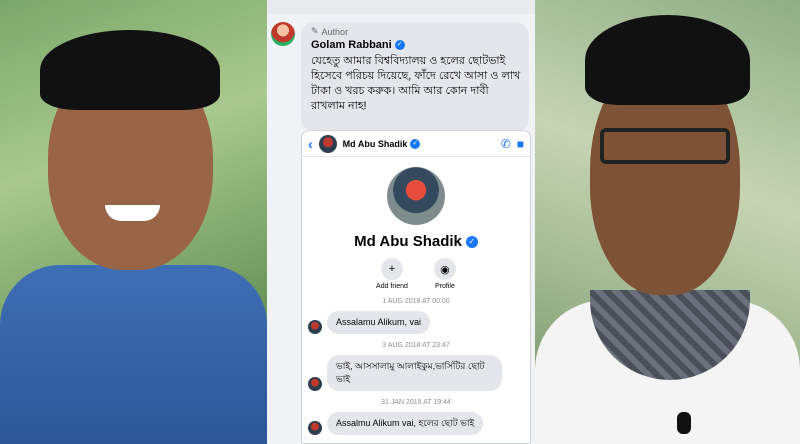 Image resolution: width=800 pixels, height=444 pixels. Describe the element at coordinates (416, 274) in the screenshot. I see `contact-actions: + Add friend ◉ Profile` at that location.